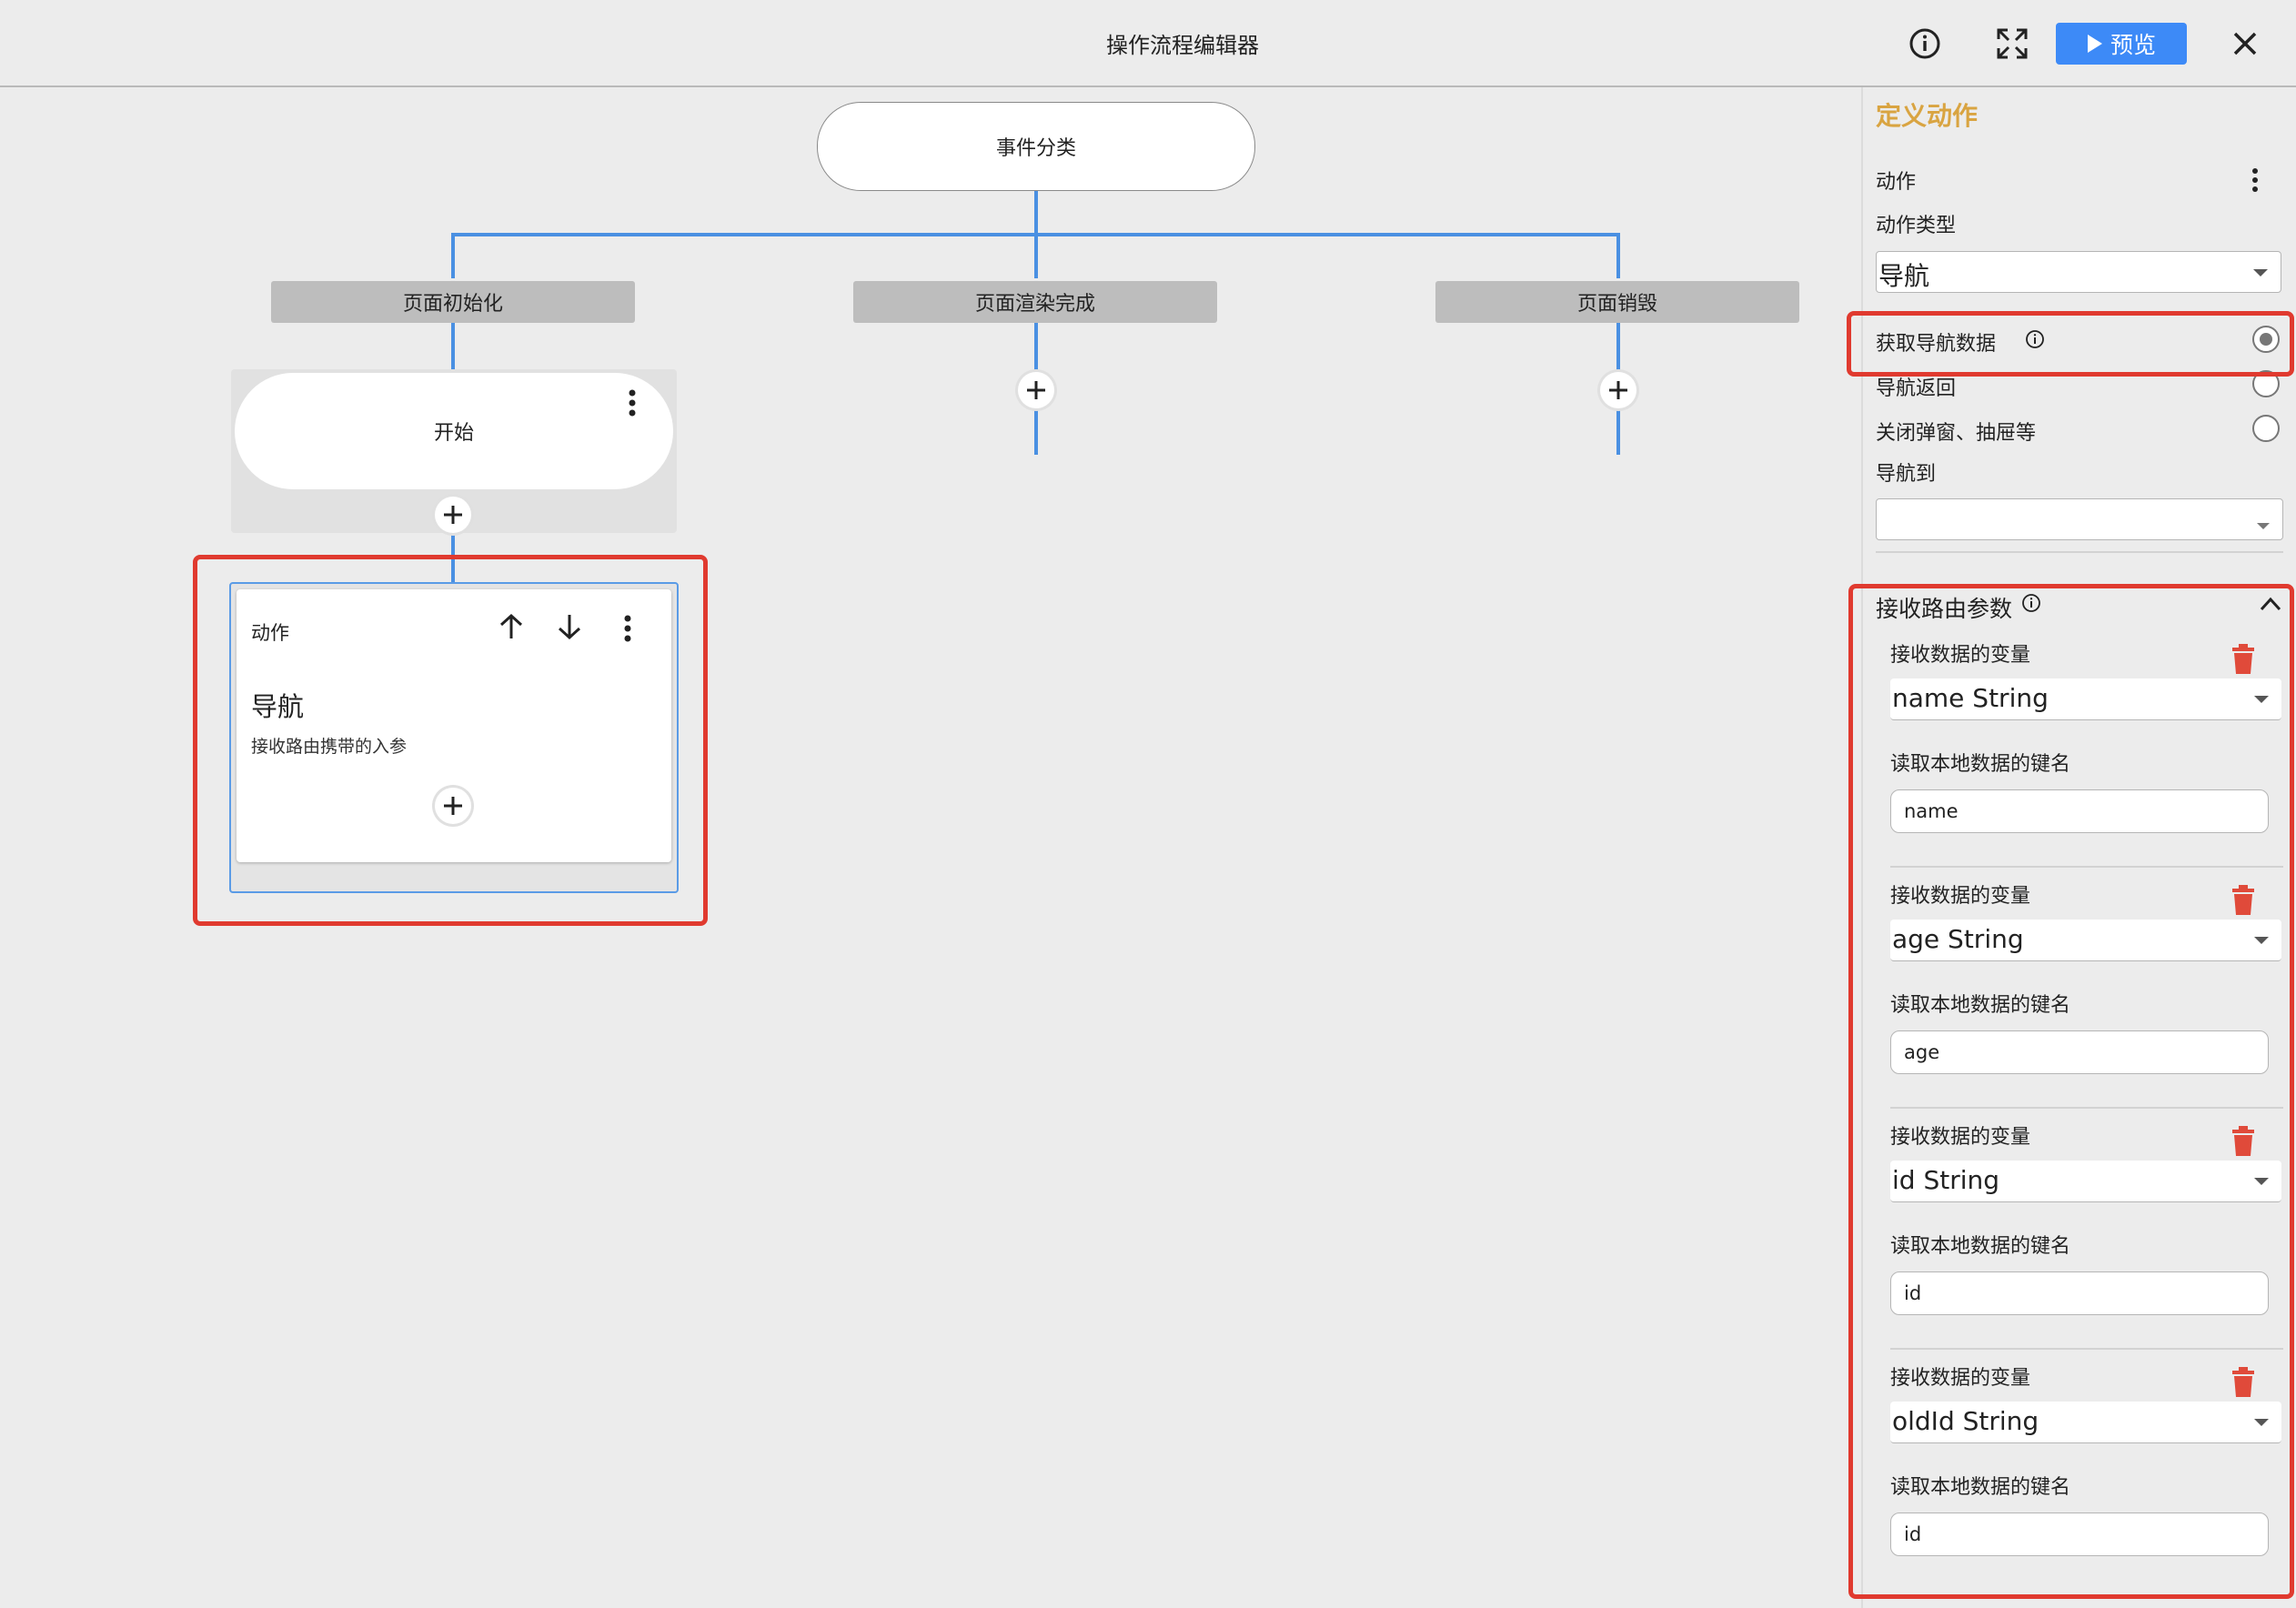 Image resolution: width=2296 pixels, height=1608 pixels. What do you see at coordinates (1906, 474) in the screenshot?
I see `navigate-to-label: 导航到` at bounding box center [1906, 474].